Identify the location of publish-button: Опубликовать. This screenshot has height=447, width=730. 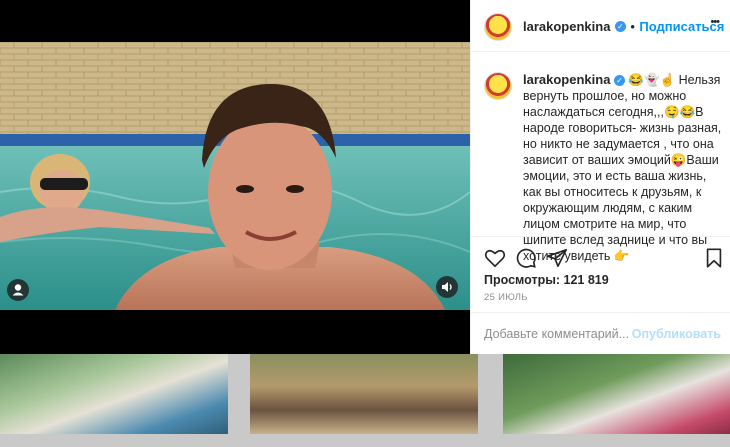
(676, 334).